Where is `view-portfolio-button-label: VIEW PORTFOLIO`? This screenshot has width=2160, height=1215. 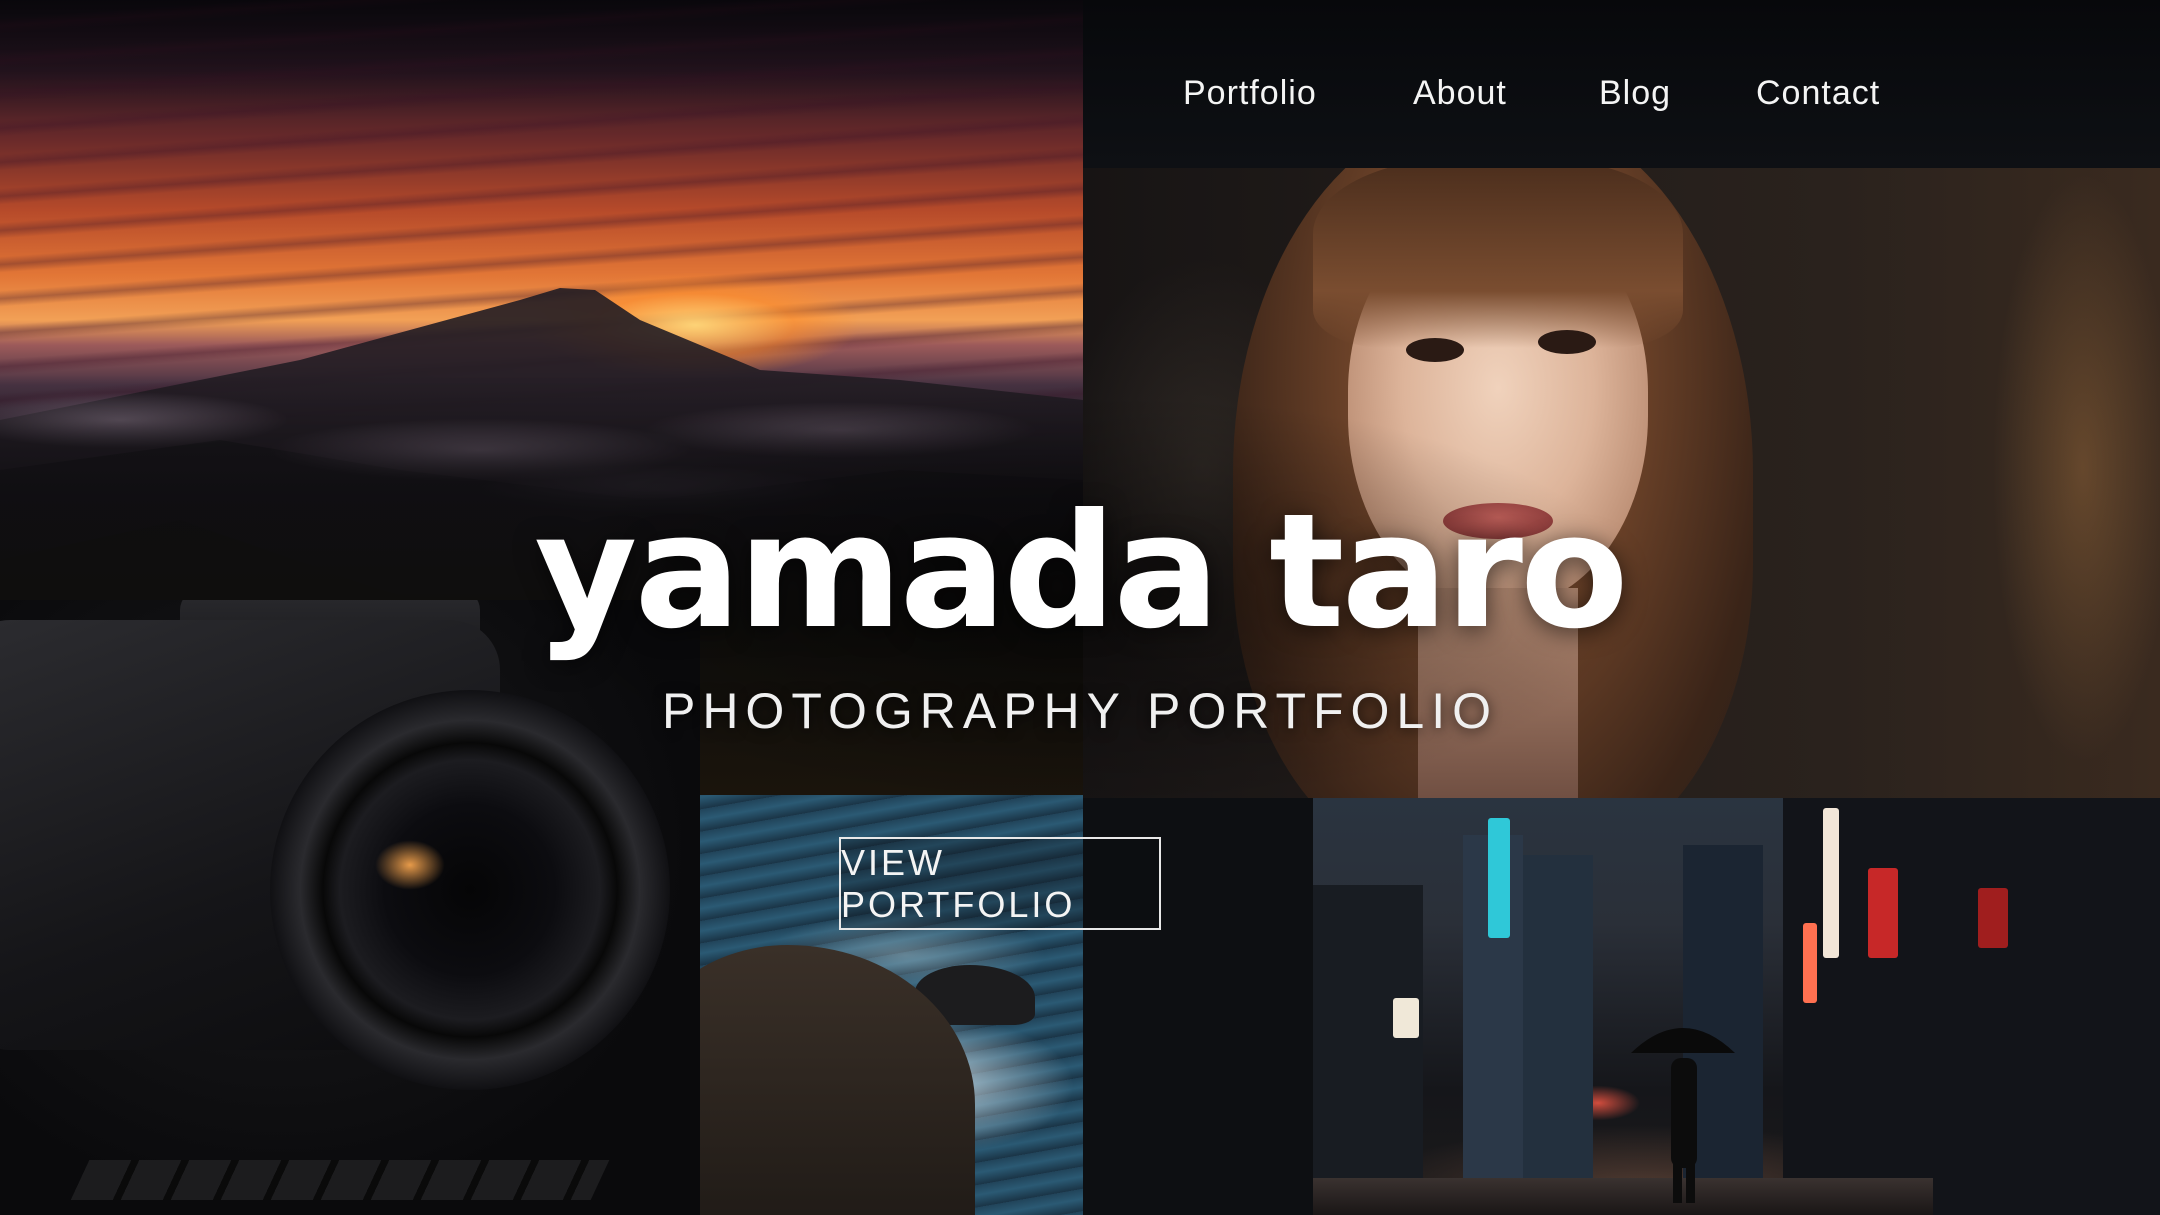 view-portfolio-button-label: VIEW PORTFOLIO is located at coordinates (958, 883).